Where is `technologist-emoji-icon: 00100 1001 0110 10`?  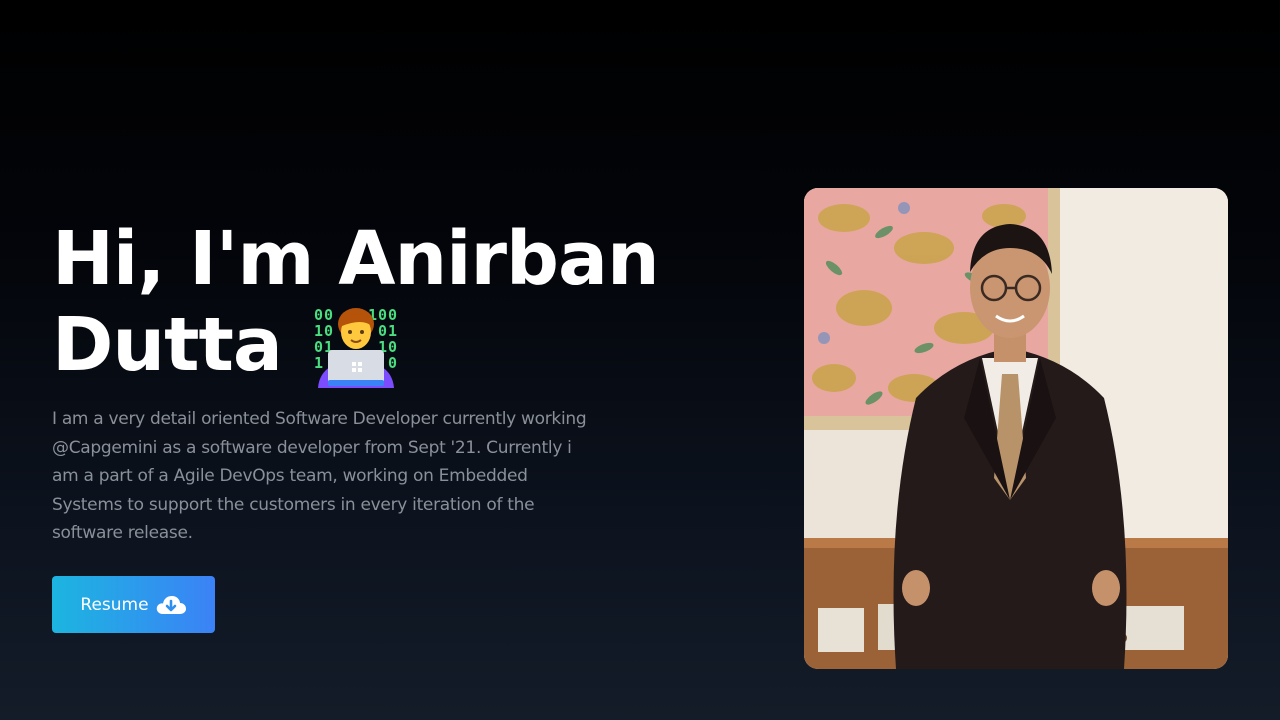 technologist-emoji-icon: 00100 1001 0110 10 is located at coordinates (356, 345).